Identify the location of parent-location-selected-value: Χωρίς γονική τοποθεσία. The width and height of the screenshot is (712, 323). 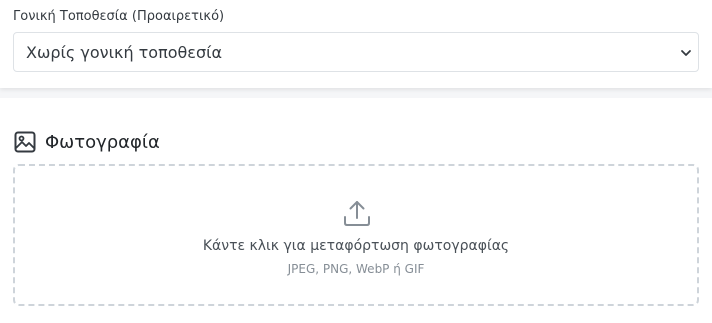
(124, 52).